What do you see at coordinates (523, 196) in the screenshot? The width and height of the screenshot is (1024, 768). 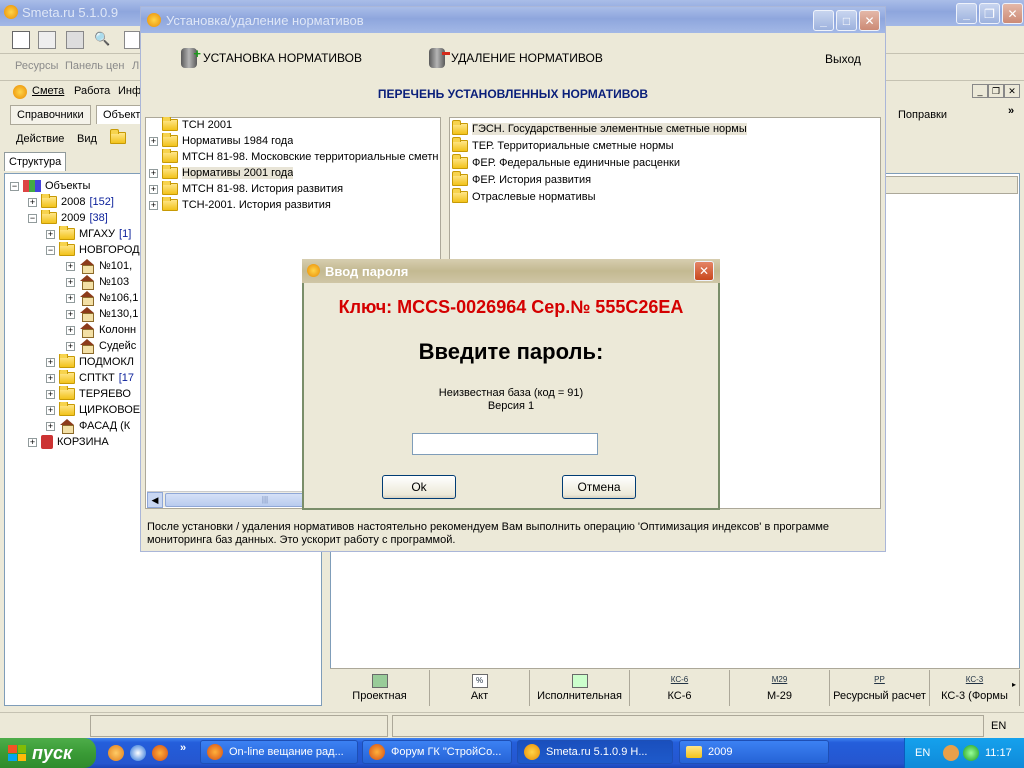 I see `norms-list-item: Отраслевые нормативы` at bounding box center [523, 196].